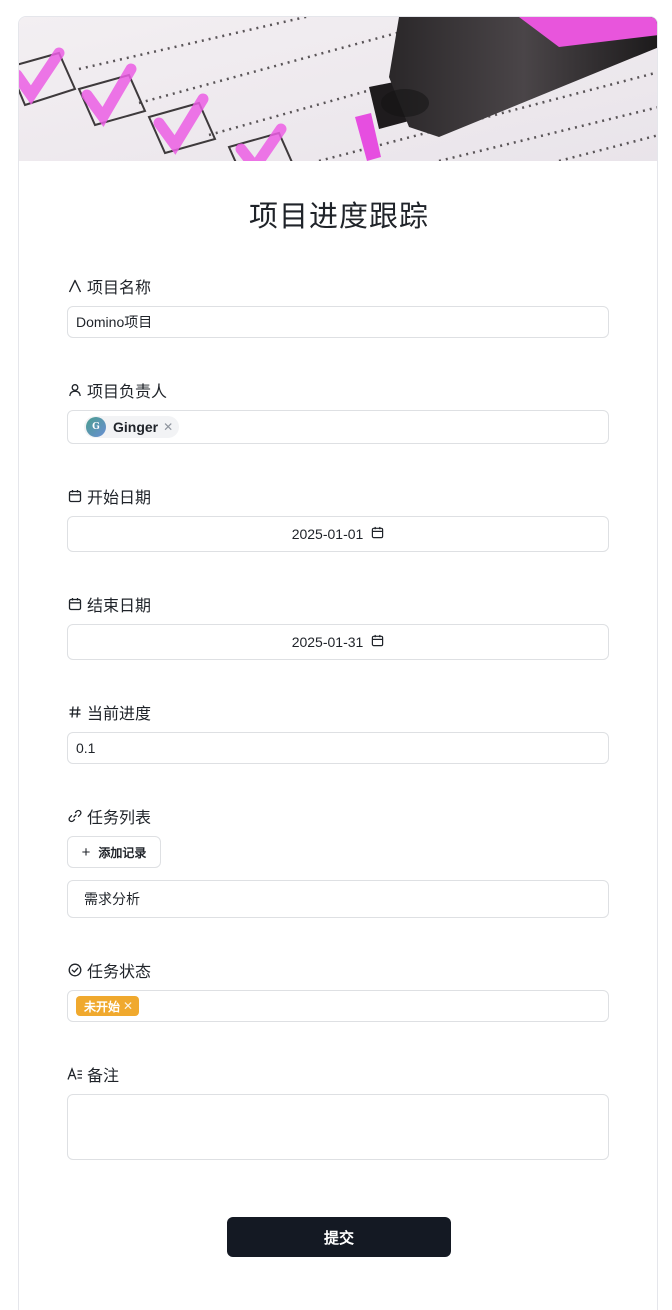 This screenshot has height=1310, width=672. I want to click on submit-button: 提交, so click(339, 1237).